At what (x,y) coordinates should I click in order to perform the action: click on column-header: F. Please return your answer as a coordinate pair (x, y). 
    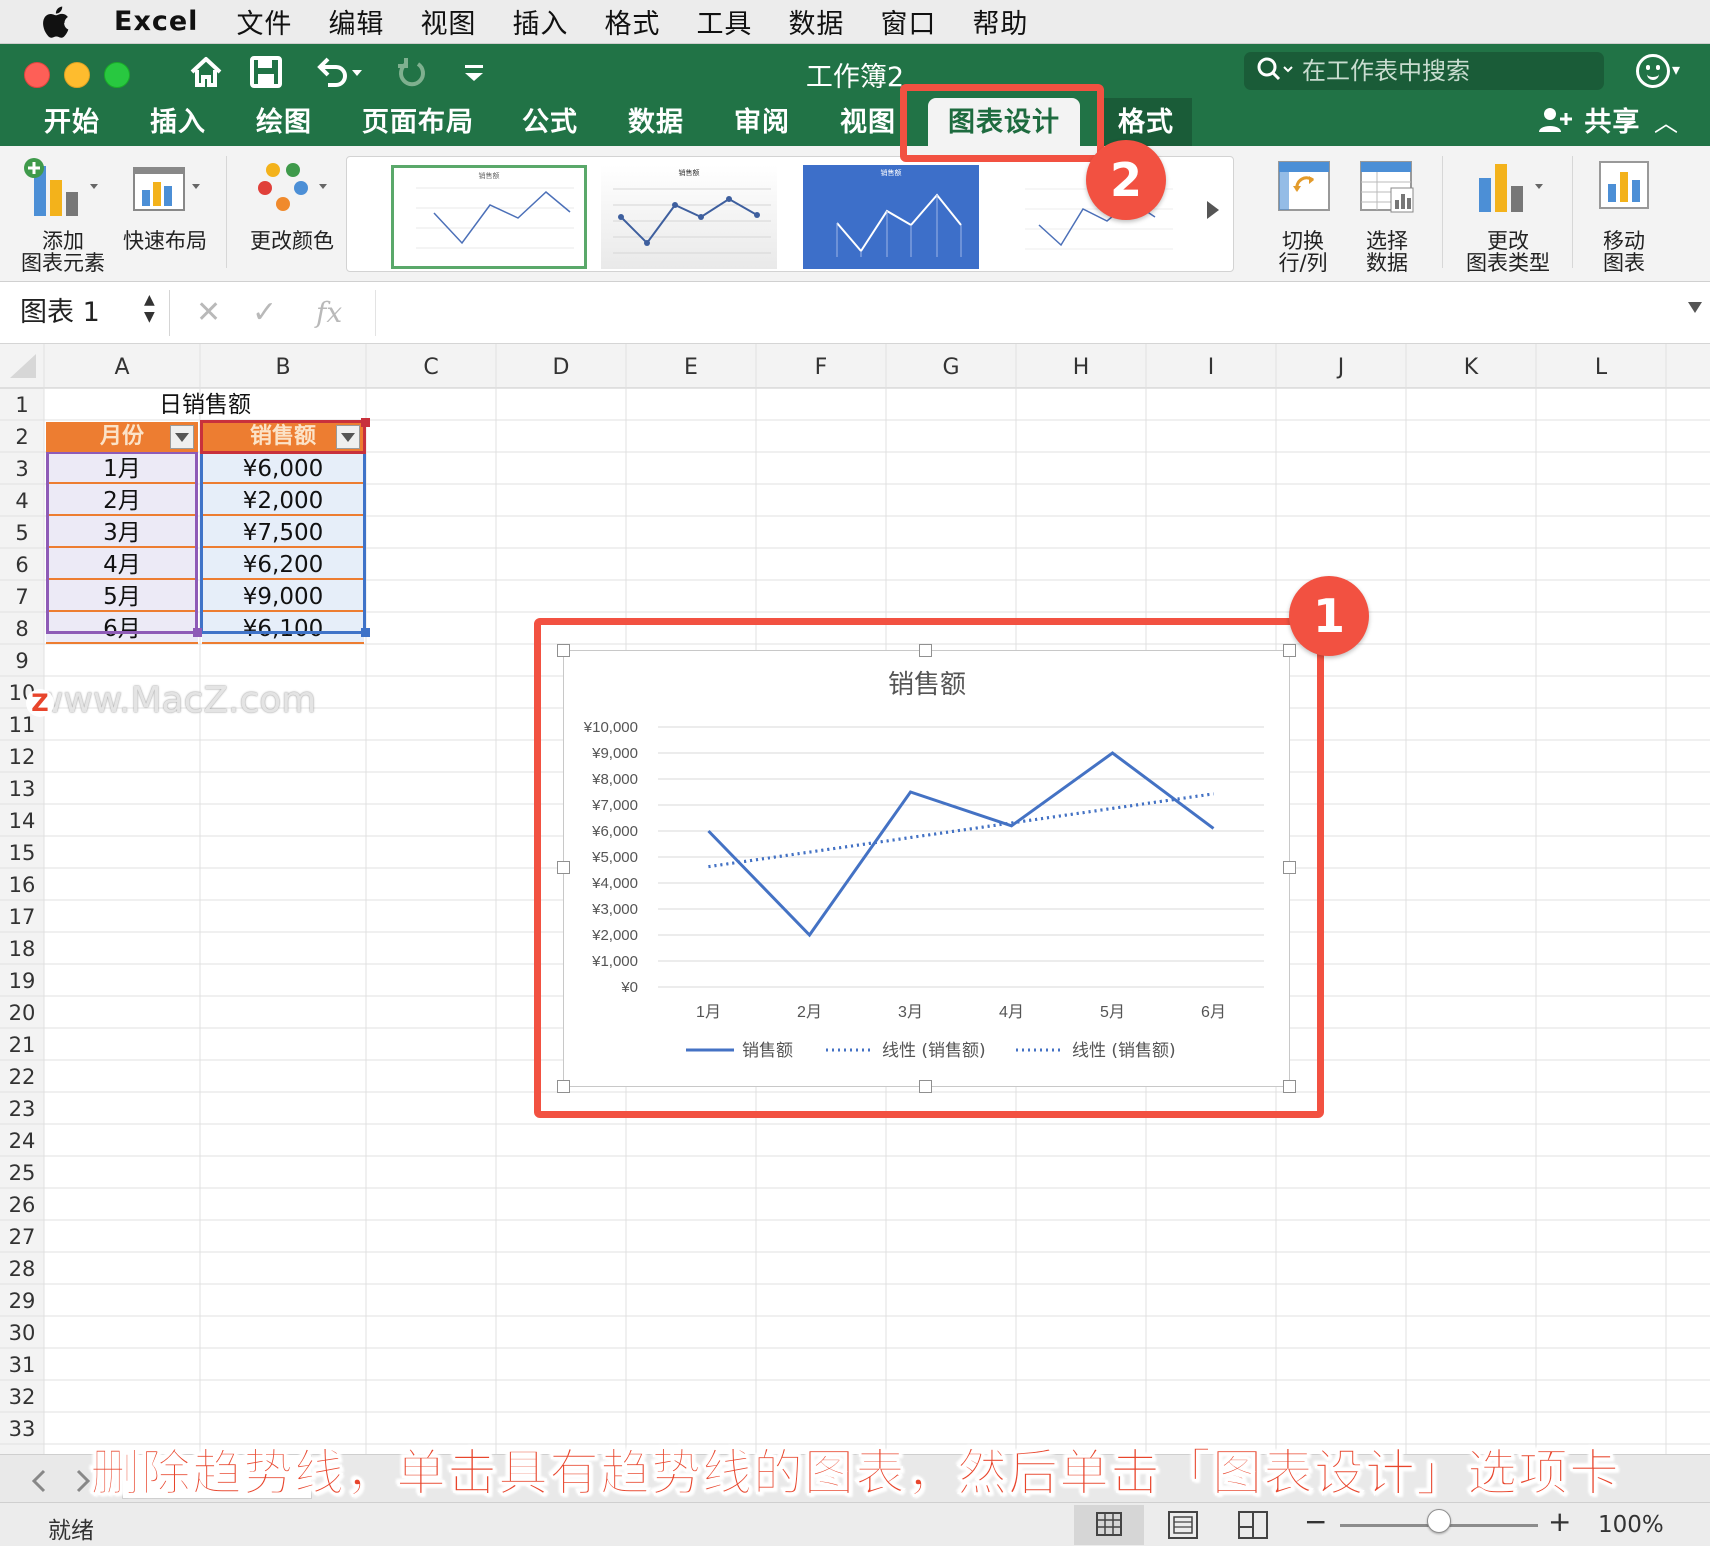
    Looking at the image, I should click on (821, 366).